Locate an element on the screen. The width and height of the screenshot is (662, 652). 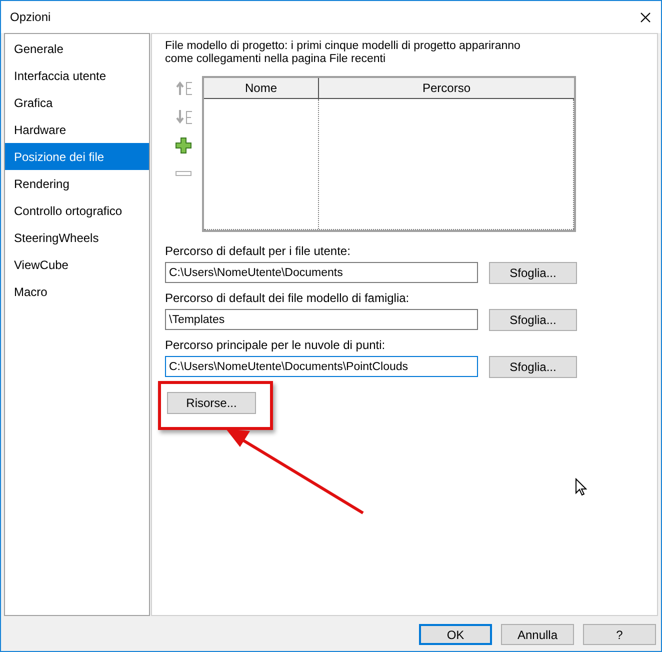
mouse-cursor-icon is located at coordinates (581, 487).